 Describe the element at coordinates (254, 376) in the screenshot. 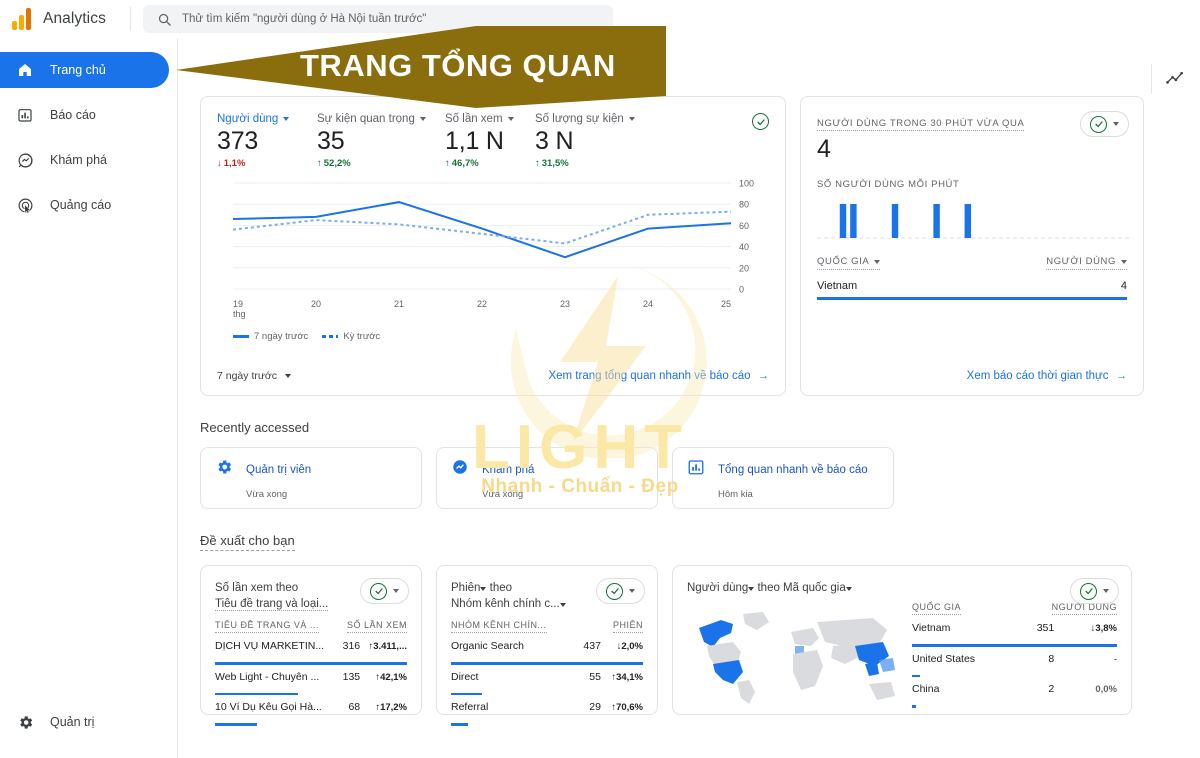

I see `date-range-selector: 7 ngày trước` at that location.